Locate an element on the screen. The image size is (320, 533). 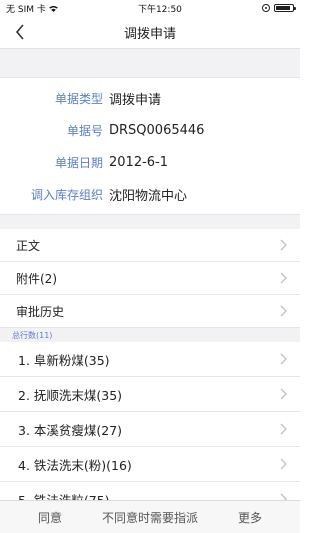
list-item: 3. 本溪贫瘦煤(27) is located at coordinates (150, 429).